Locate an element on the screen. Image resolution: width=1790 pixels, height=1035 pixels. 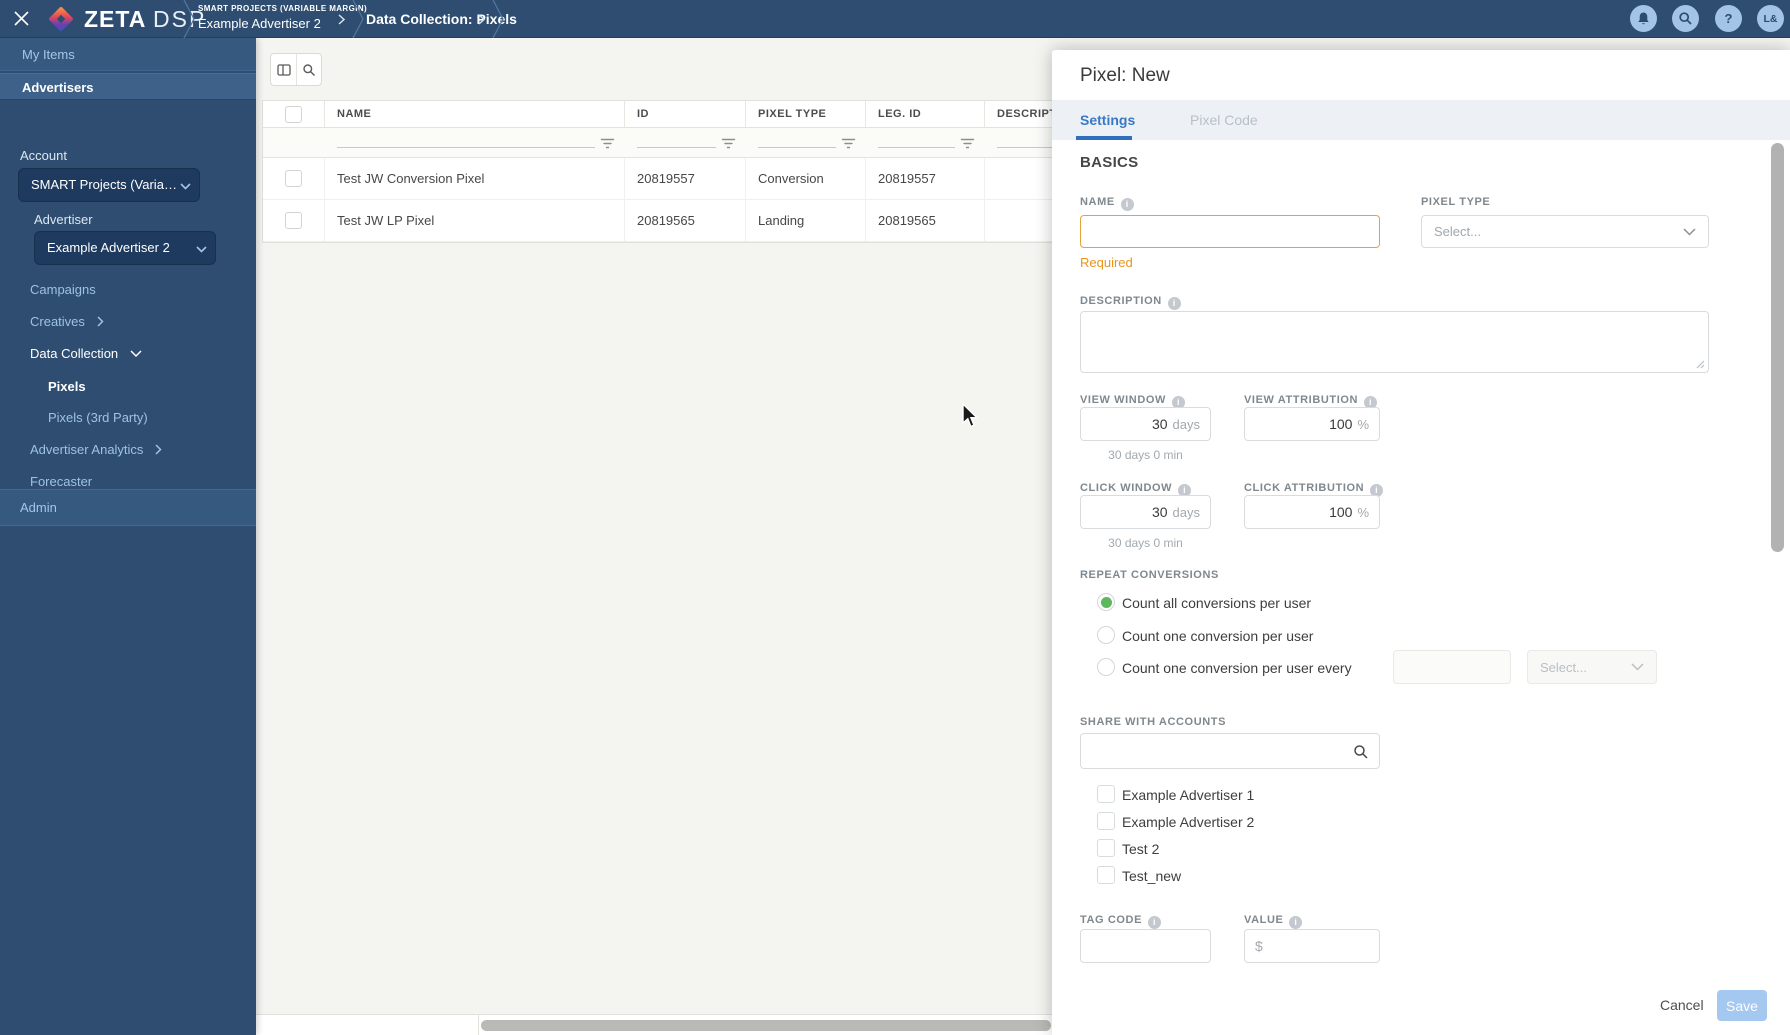
breadcrumb-account-eyebrow: SMART PROJECTS (VARIABLE MARGIN) is located at coordinates (283, 8).